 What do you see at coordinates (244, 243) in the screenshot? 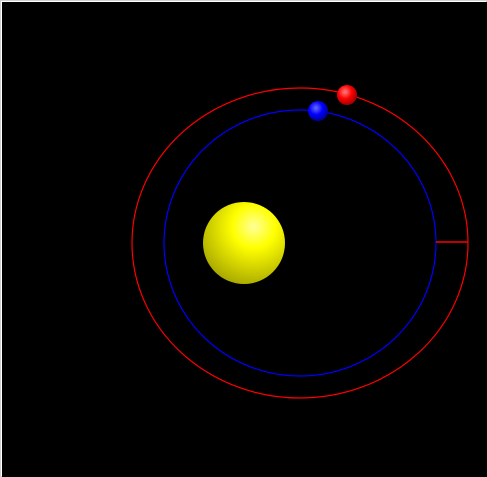
I see `sun-sphere` at bounding box center [244, 243].